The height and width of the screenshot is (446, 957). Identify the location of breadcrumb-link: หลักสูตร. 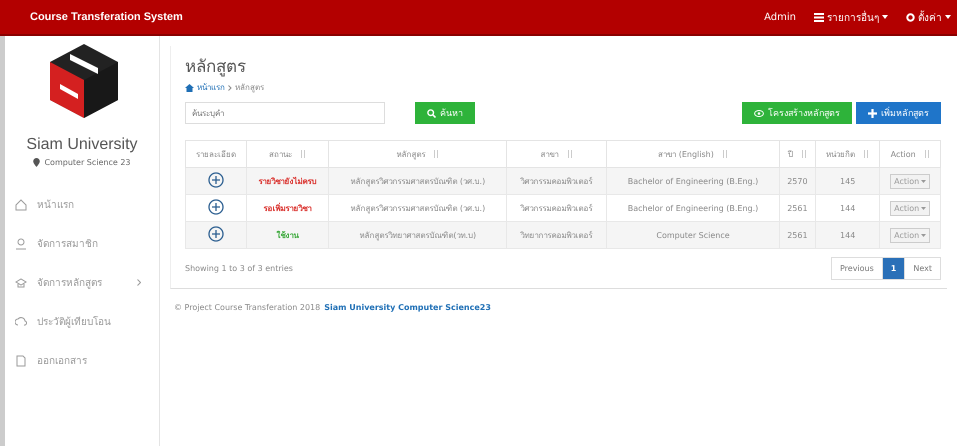
(249, 87).